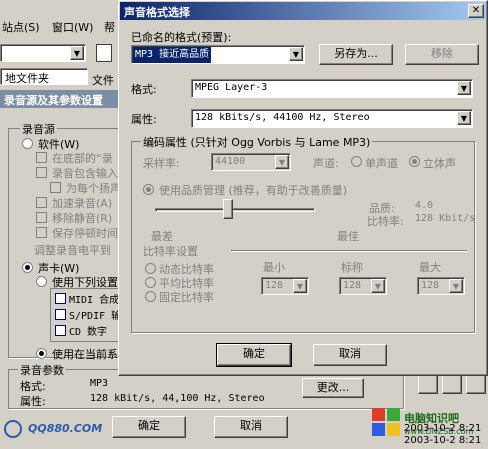  Describe the element at coordinates (60, 298) in the screenshot. I see `midi-checkbox` at that location.